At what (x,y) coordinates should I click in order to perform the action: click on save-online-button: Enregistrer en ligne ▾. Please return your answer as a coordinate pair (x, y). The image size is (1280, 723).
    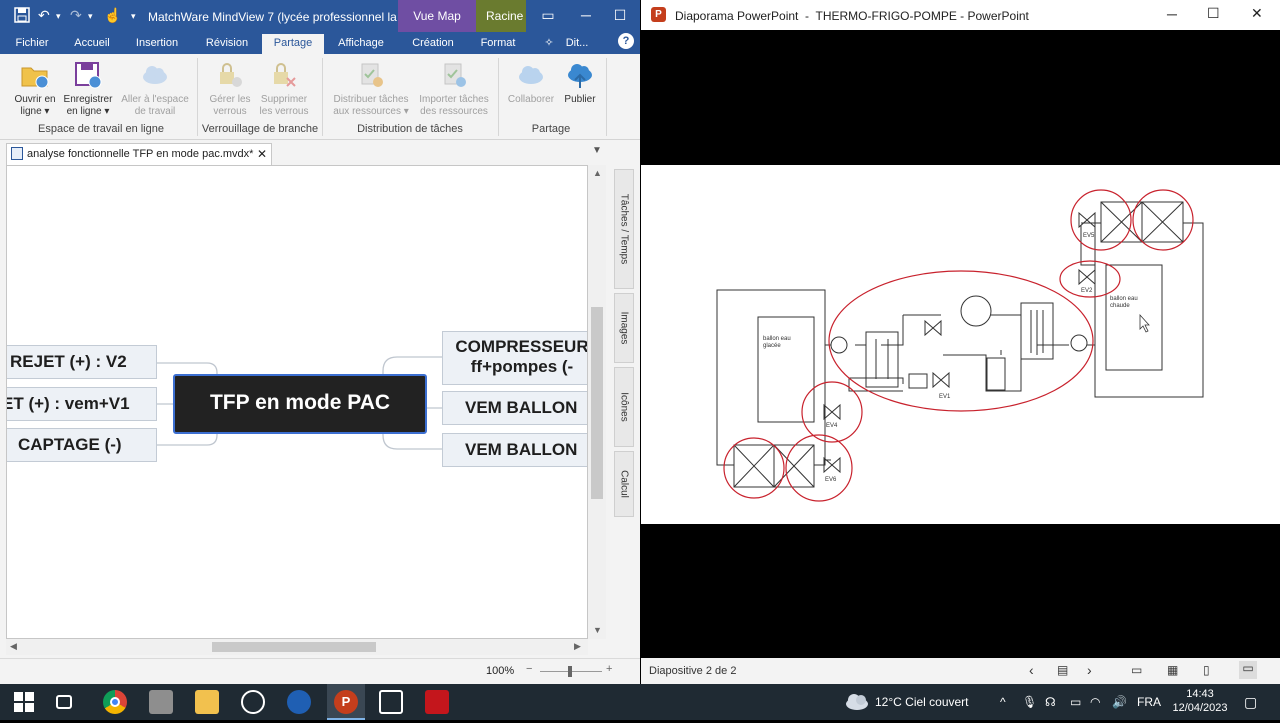
    Looking at the image, I should click on (88, 89).